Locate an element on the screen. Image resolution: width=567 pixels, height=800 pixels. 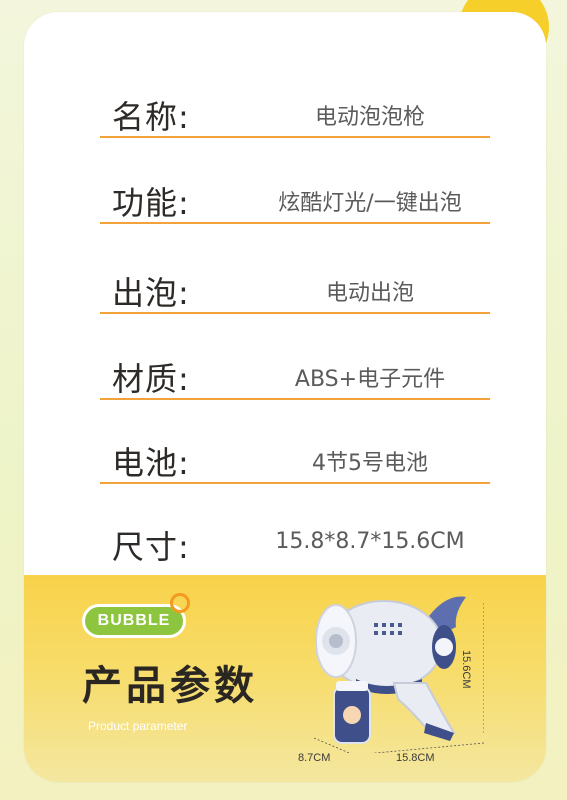
spec-label: 名称: is located at coordinates (151, 117).